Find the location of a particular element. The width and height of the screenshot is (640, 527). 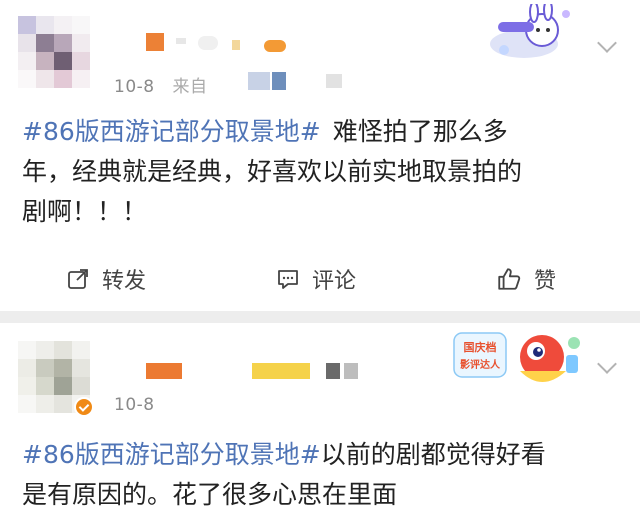

rabbit-badge-icon is located at coordinates (530, 31).